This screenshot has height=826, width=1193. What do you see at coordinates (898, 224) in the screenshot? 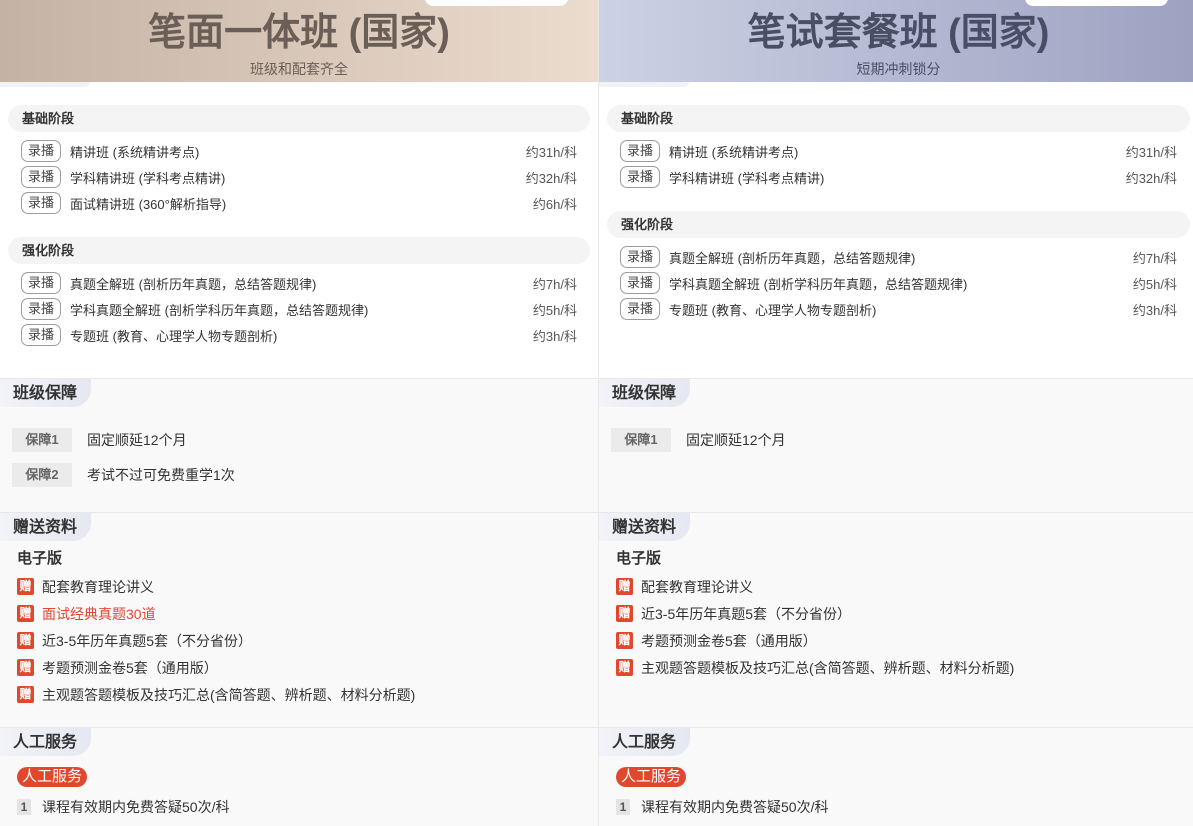
I see `stage-title: 强化阶段` at bounding box center [898, 224].